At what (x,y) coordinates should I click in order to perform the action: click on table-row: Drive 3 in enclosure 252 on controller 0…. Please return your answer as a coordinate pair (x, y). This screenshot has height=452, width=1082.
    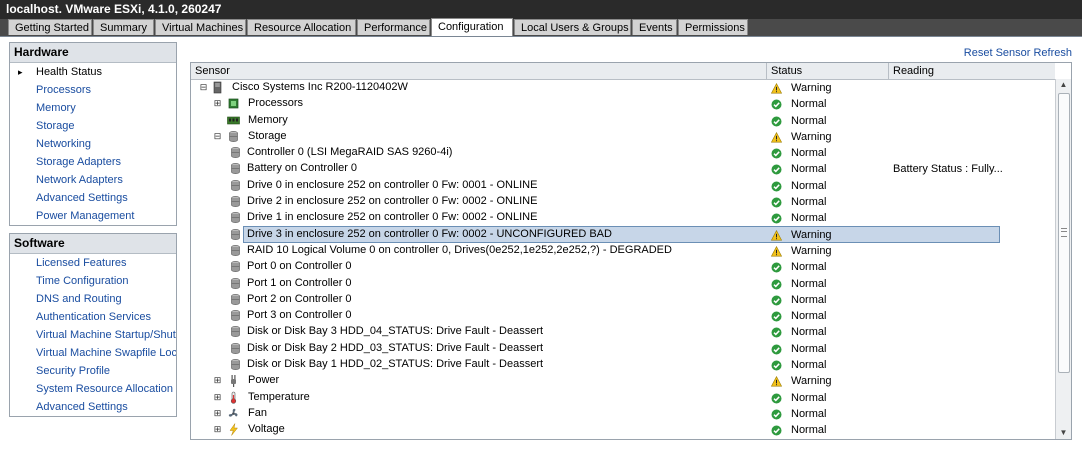
    Looking at the image, I should click on (623, 234).